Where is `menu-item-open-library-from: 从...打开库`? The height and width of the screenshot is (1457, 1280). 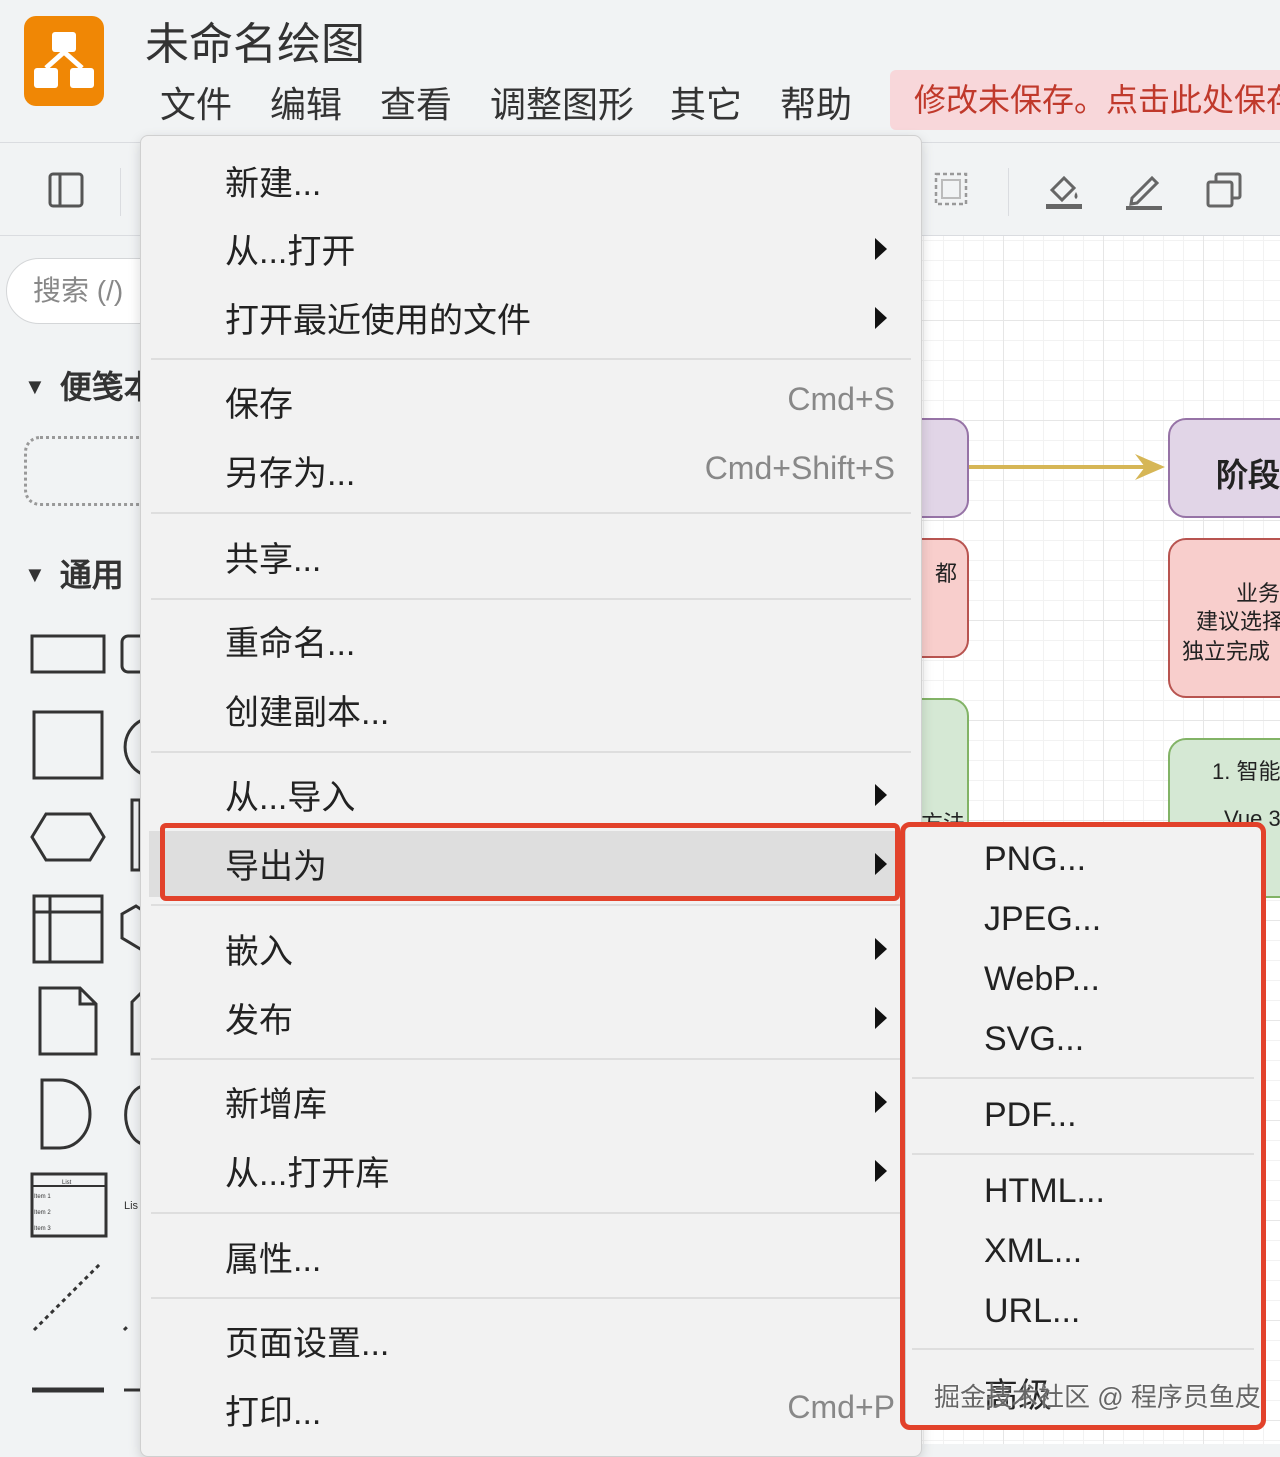
menu-item-open-library-from: 从...打开库 is located at coordinates (529, 1171).